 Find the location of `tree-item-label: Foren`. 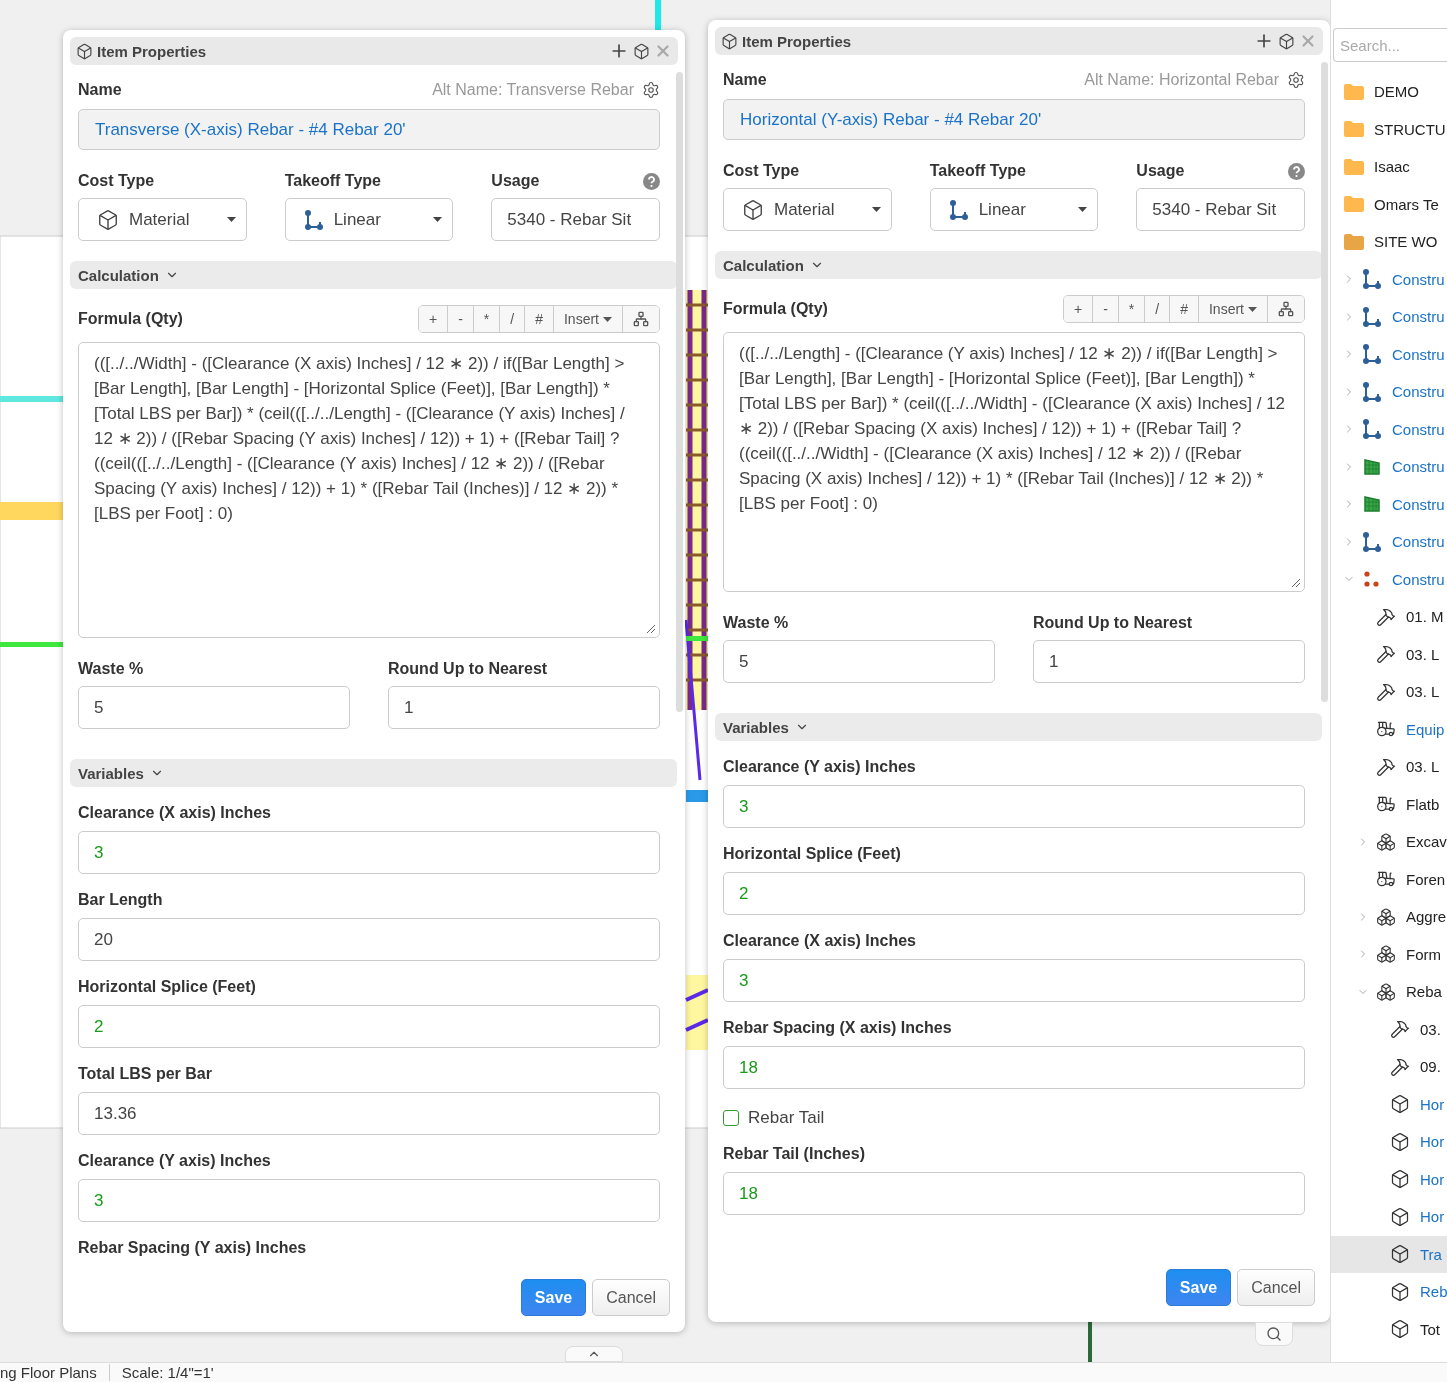

tree-item-label: Foren is located at coordinates (1426, 879).